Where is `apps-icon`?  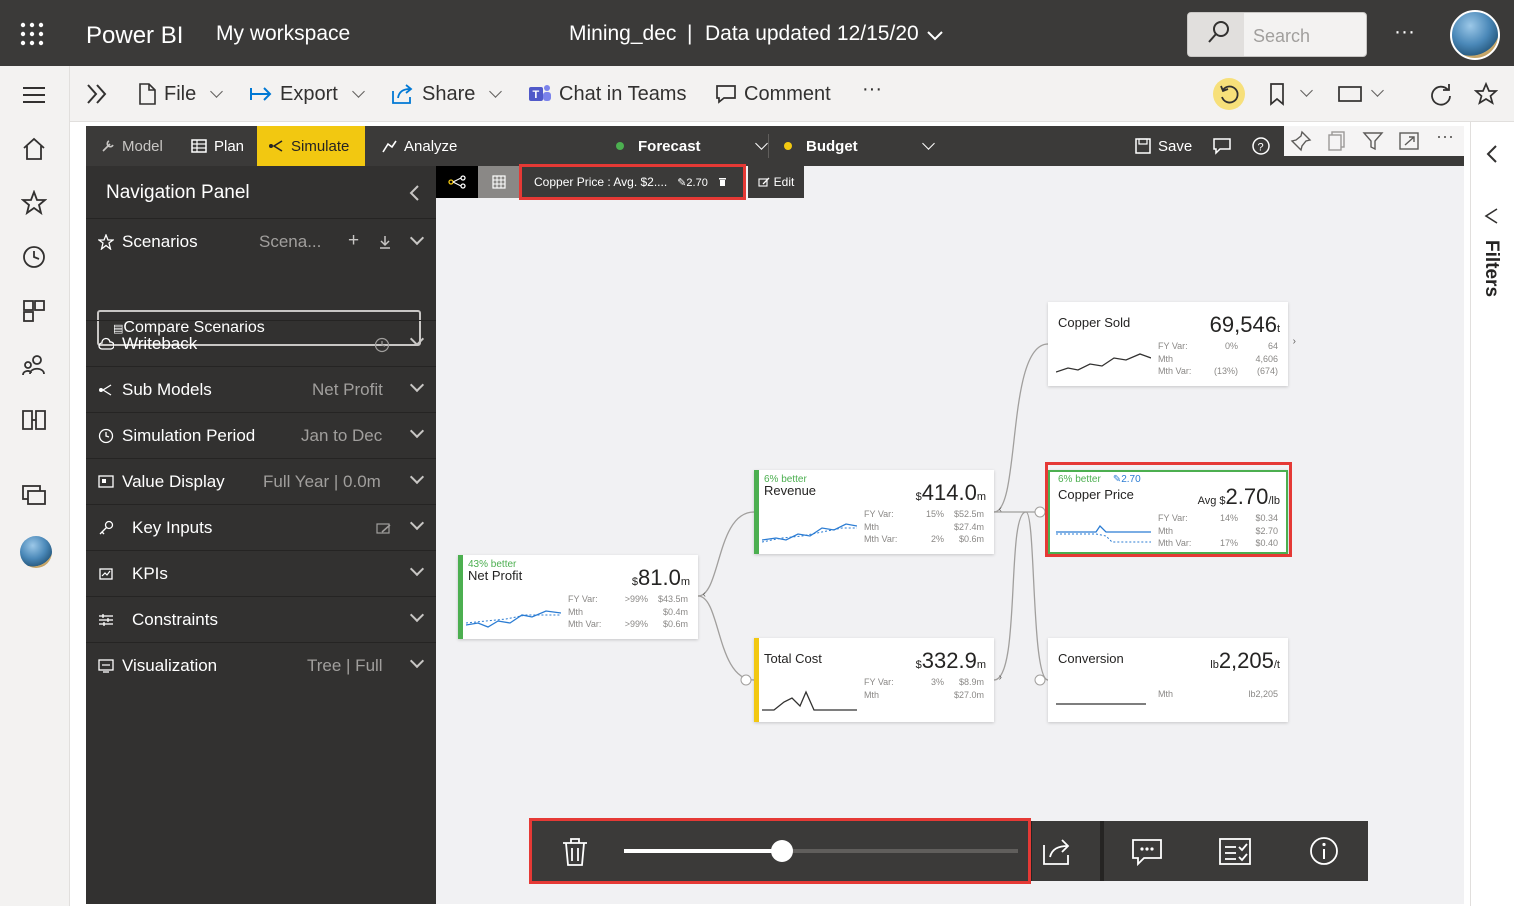
apps-icon is located at coordinates (34, 311).